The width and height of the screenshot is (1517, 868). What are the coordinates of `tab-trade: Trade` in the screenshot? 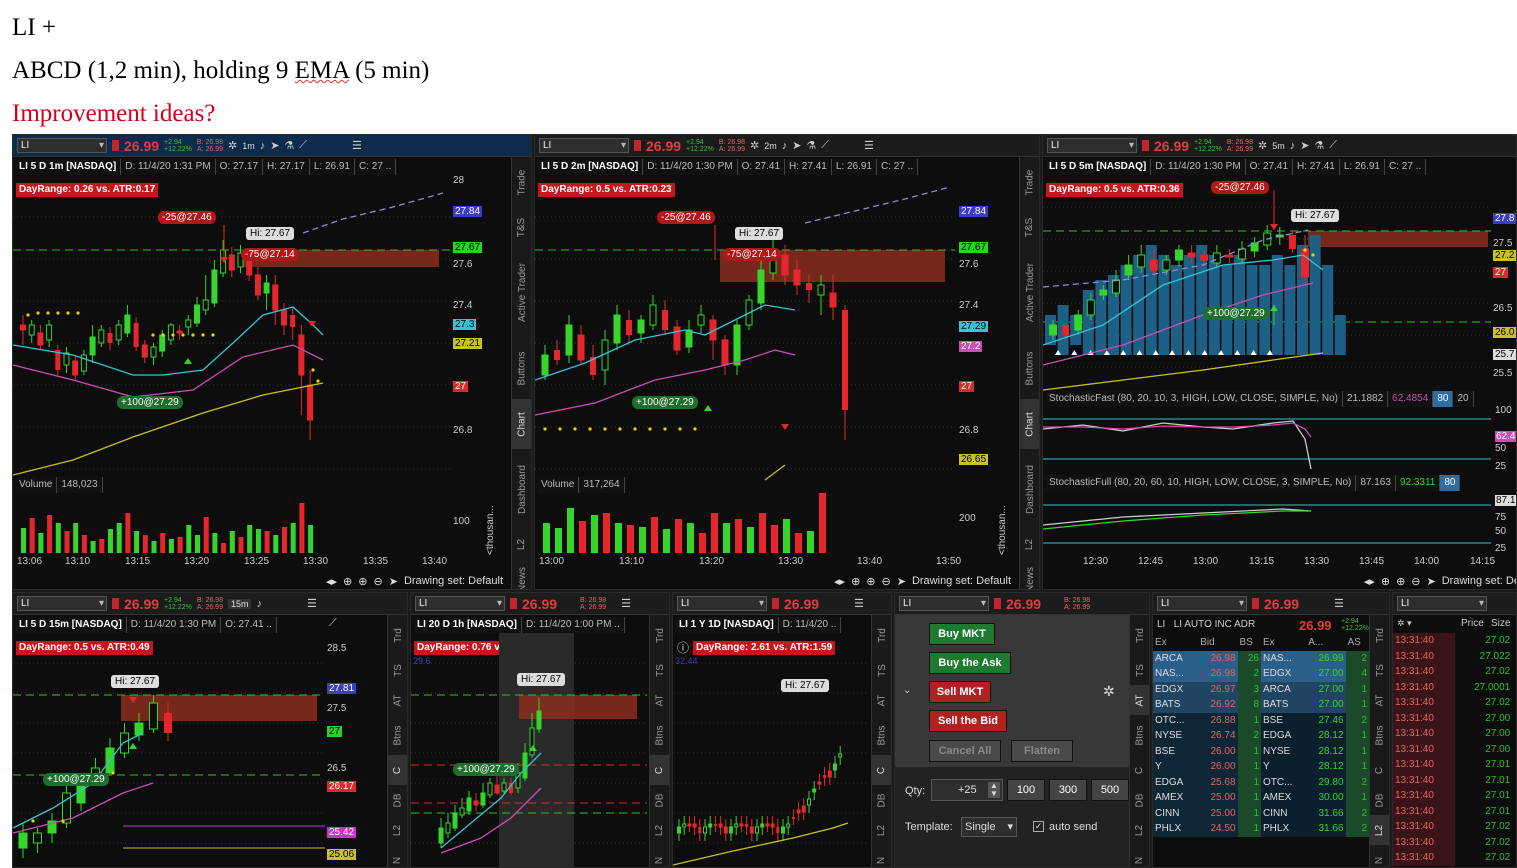 It's located at (1029, 182).